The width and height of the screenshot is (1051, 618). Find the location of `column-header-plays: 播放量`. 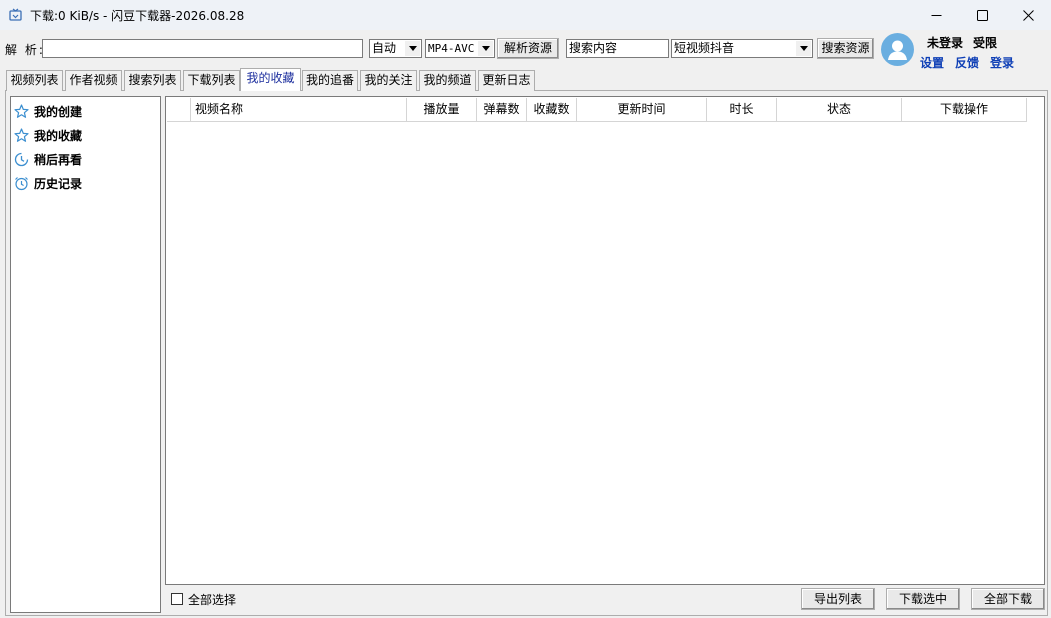

column-header-plays: 播放量 is located at coordinates (442, 110).